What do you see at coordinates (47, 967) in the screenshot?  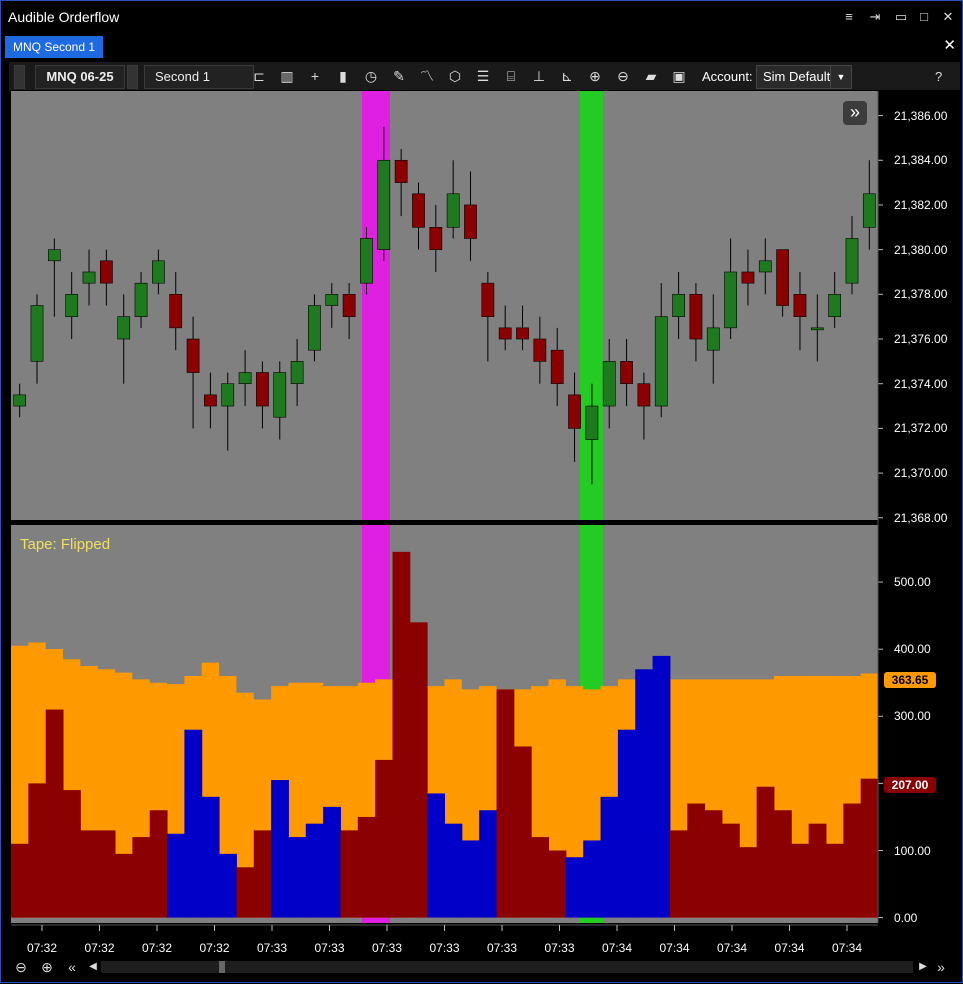 I see `zoom-in-icon: ⊕` at bounding box center [47, 967].